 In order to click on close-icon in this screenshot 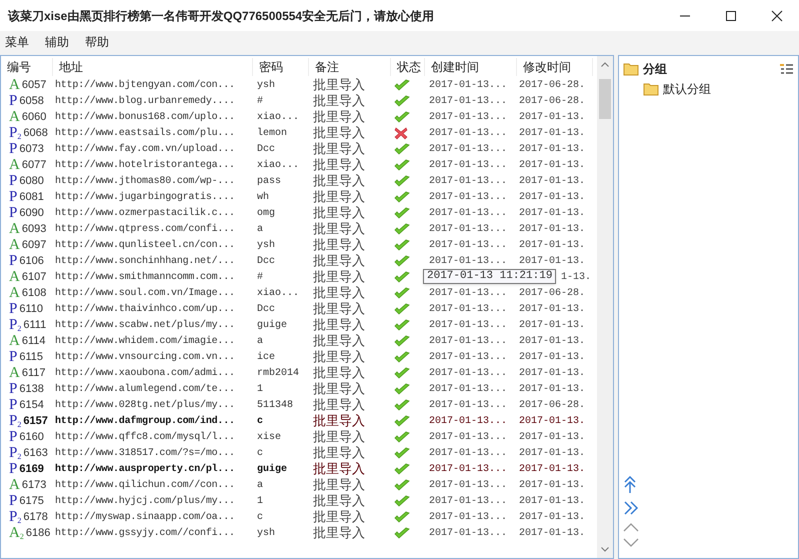, I will do `click(777, 16)`.